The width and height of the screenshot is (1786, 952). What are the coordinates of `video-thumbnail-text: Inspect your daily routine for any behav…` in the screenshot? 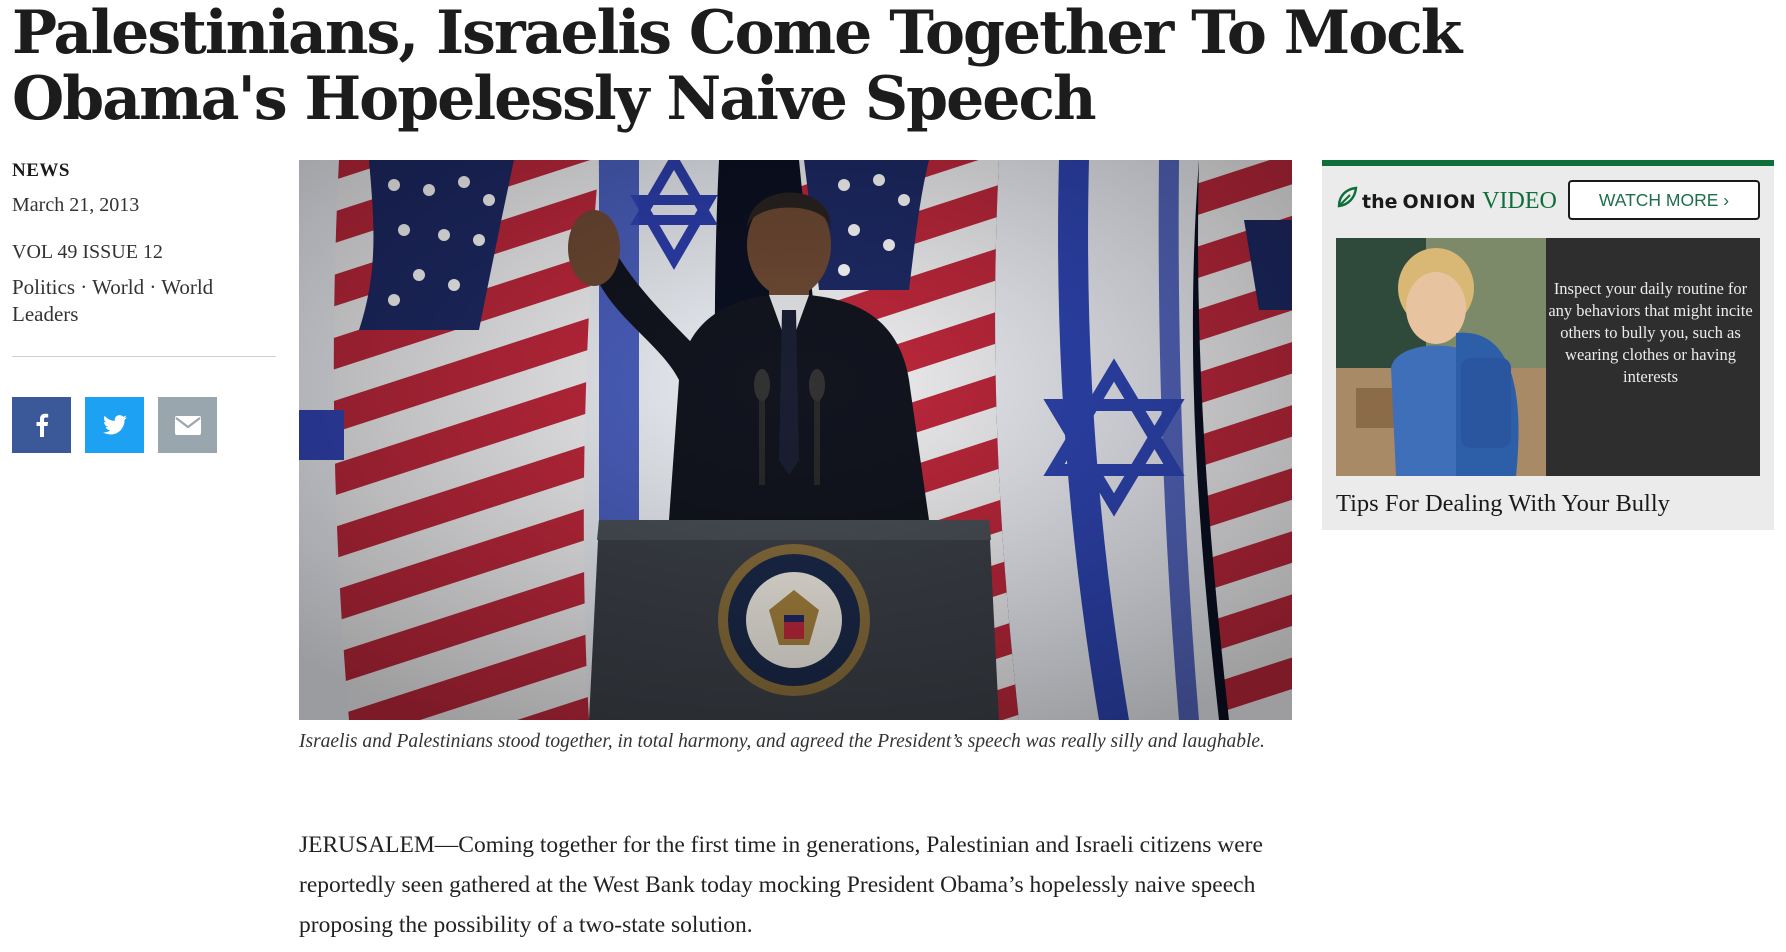 It's located at (1650, 332).